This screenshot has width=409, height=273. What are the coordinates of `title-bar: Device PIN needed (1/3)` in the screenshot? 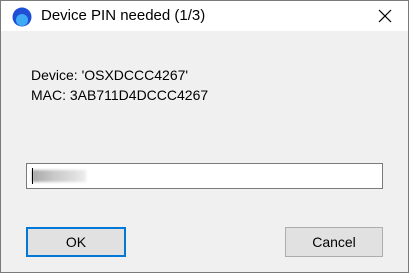 It's located at (204, 16).